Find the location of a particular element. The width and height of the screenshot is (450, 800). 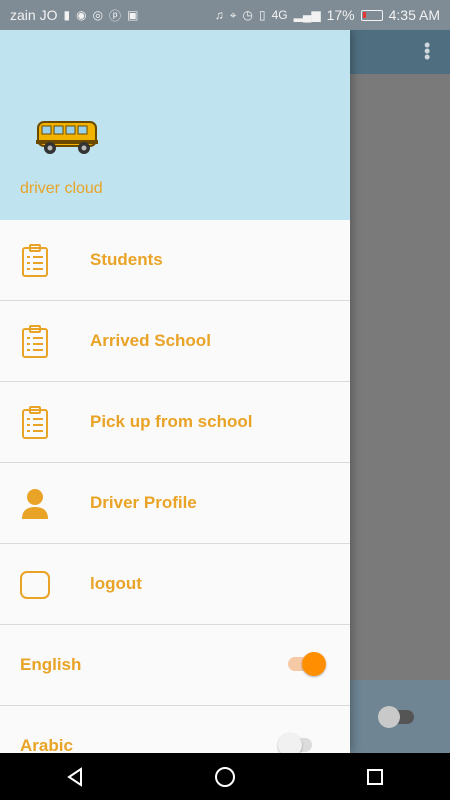

battery-percent: 17% is located at coordinates (340, 15).